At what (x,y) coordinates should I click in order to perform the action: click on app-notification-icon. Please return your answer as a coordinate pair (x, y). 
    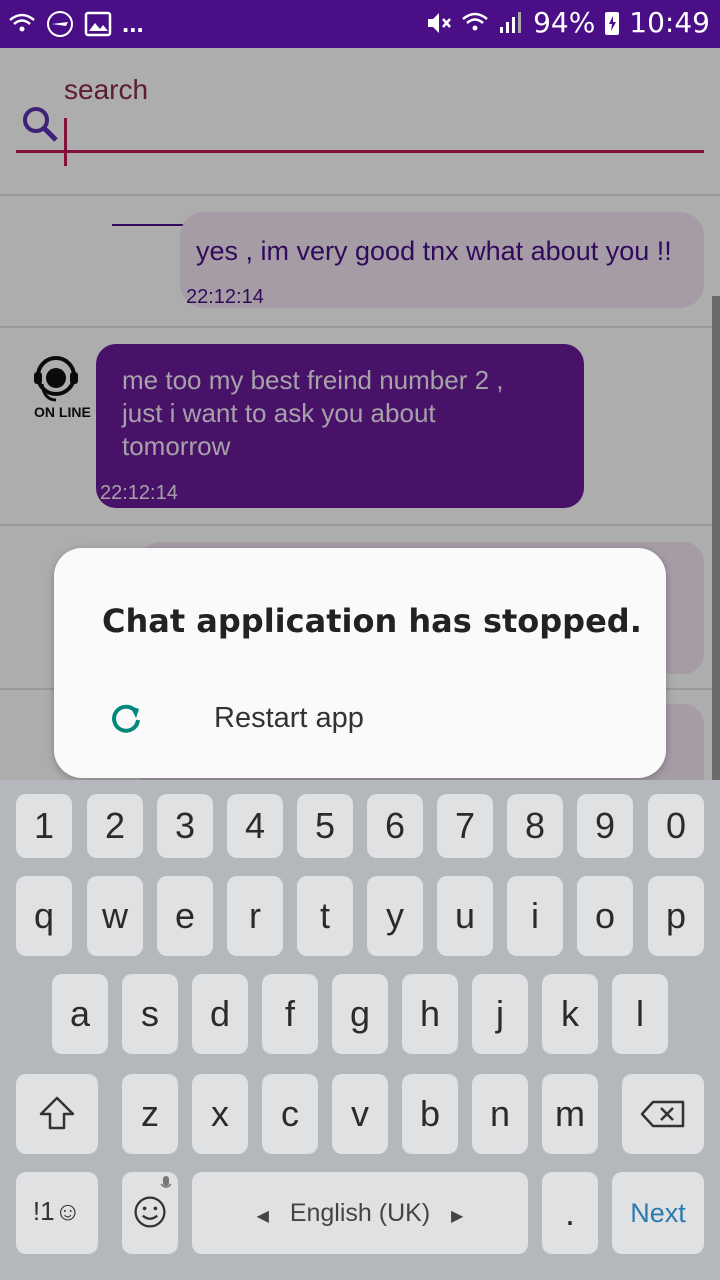
    Looking at the image, I should click on (60, 23).